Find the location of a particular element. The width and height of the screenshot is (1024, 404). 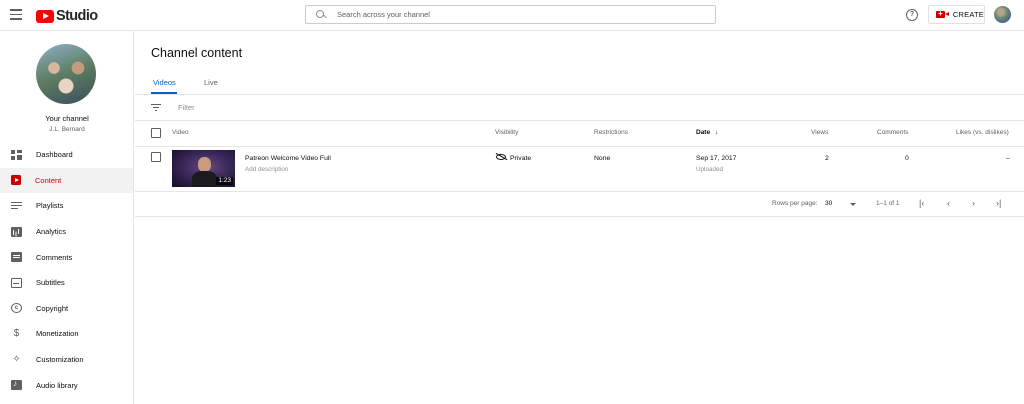

video-thumbnail: 1:23 is located at coordinates (203, 168).